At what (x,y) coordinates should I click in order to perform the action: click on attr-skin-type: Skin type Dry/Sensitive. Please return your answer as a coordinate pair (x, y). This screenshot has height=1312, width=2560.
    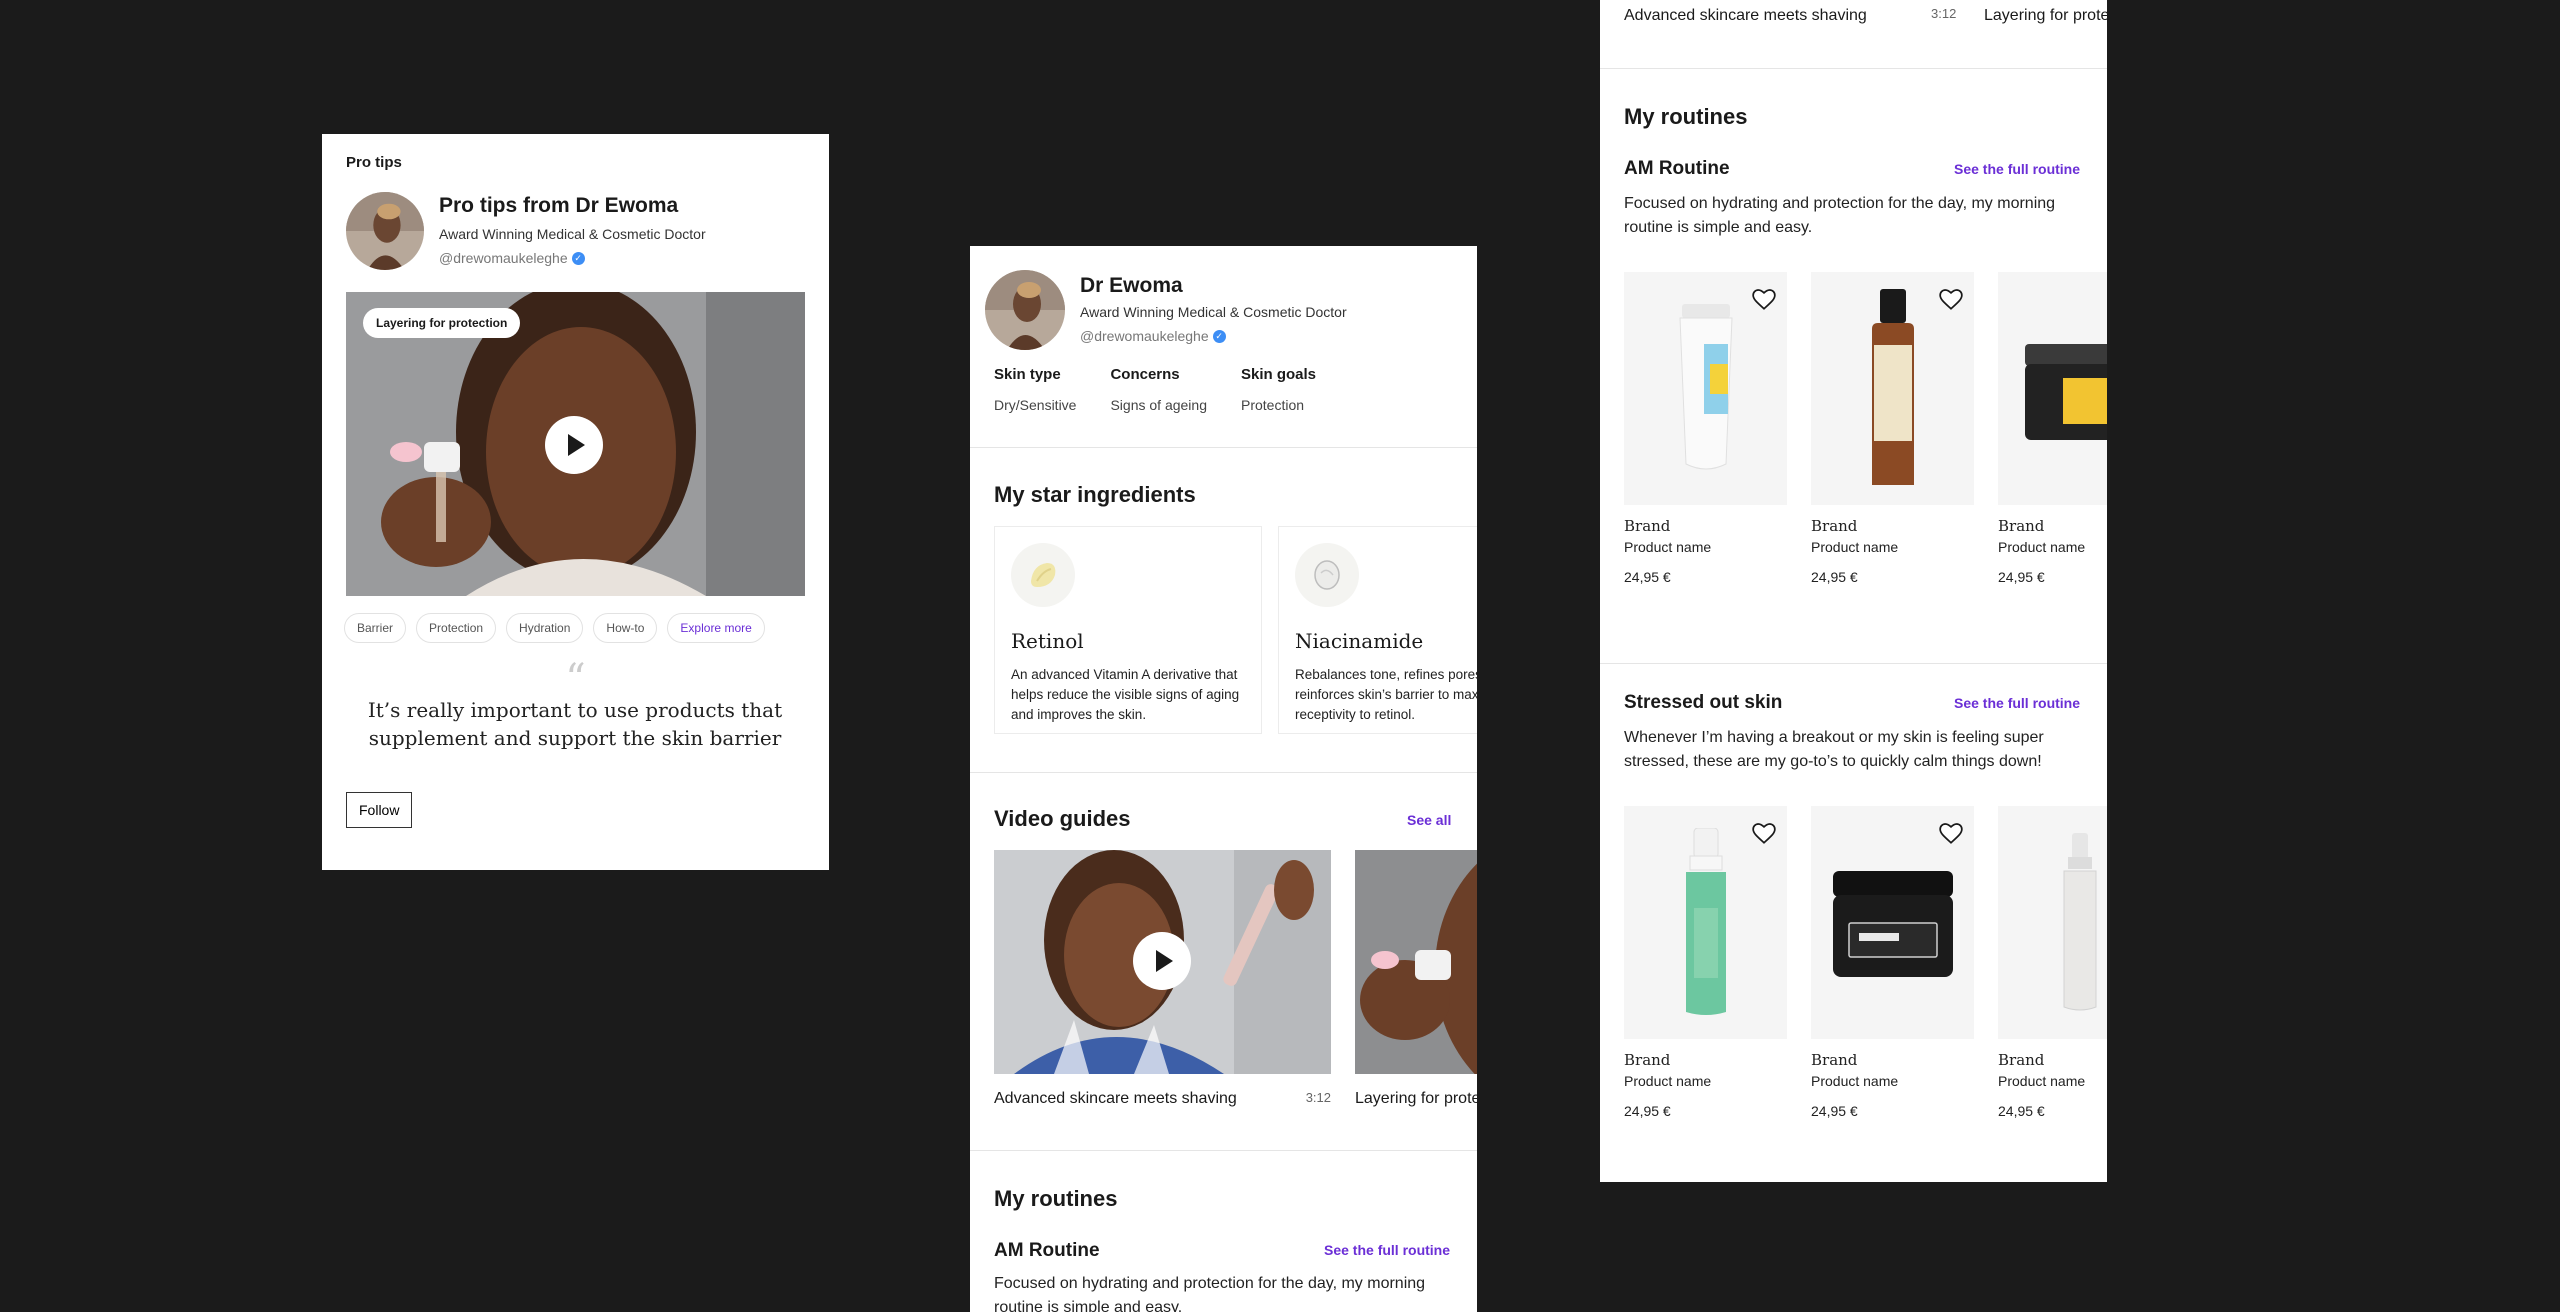
    Looking at the image, I should click on (1035, 389).